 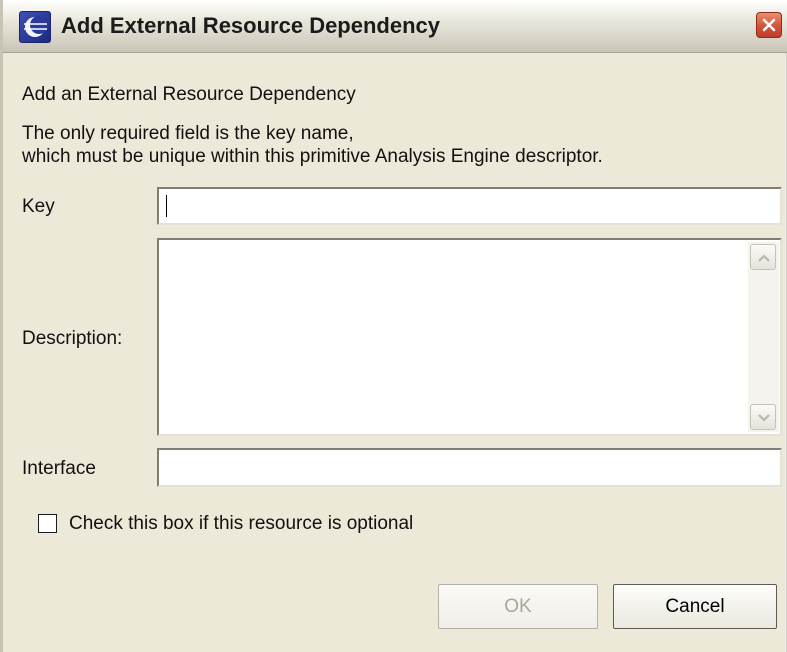 I want to click on instruction-line-1: The only required field is the key name,, so click(x=188, y=133).